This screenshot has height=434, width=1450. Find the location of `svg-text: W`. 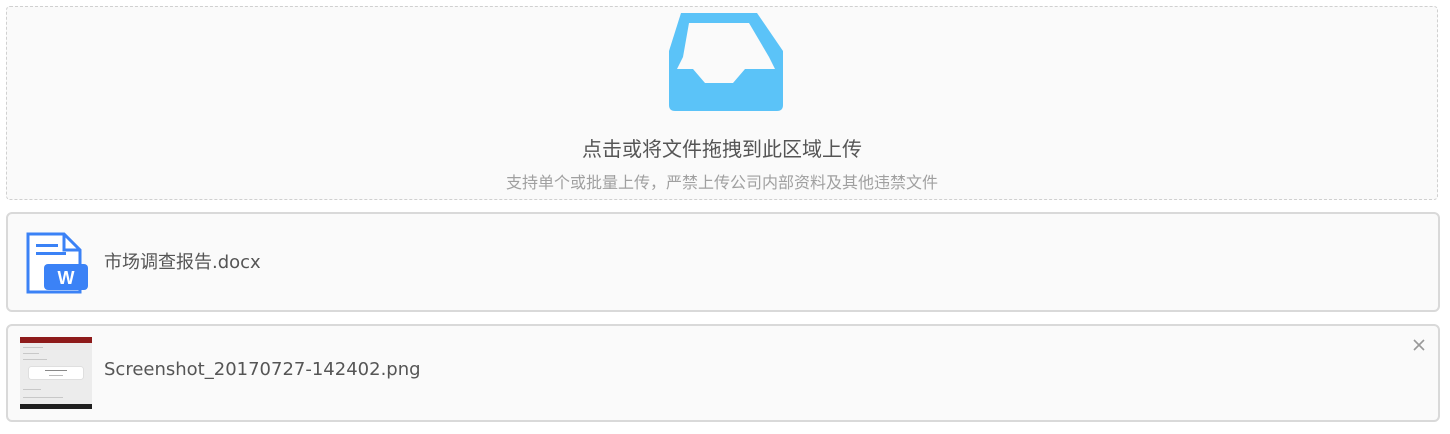

svg-text: W is located at coordinates (66, 278).